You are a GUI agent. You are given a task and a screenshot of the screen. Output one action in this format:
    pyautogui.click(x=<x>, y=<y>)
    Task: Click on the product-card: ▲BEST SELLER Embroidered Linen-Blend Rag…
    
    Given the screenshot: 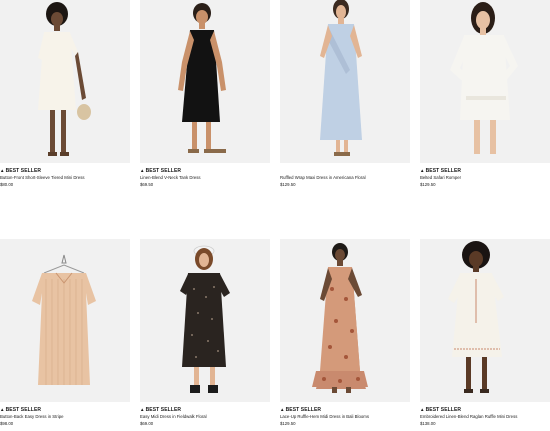 What is the action you would take?
    pyautogui.click(x=485, y=334)
    